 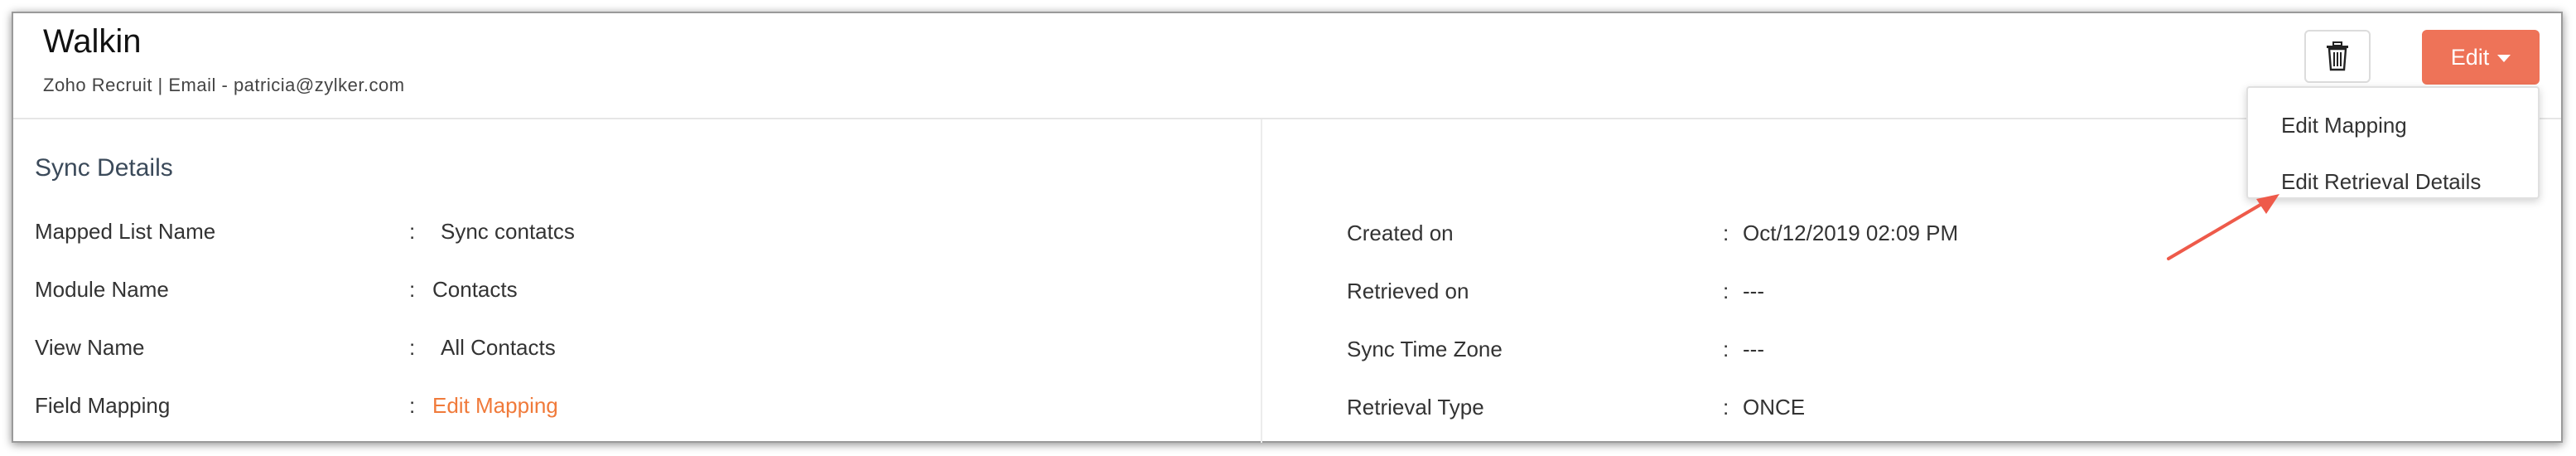 What do you see at coordinates (2504, 58) in the screenshot?
I see `caret-down-icon` at bounding box center [2504, 58].